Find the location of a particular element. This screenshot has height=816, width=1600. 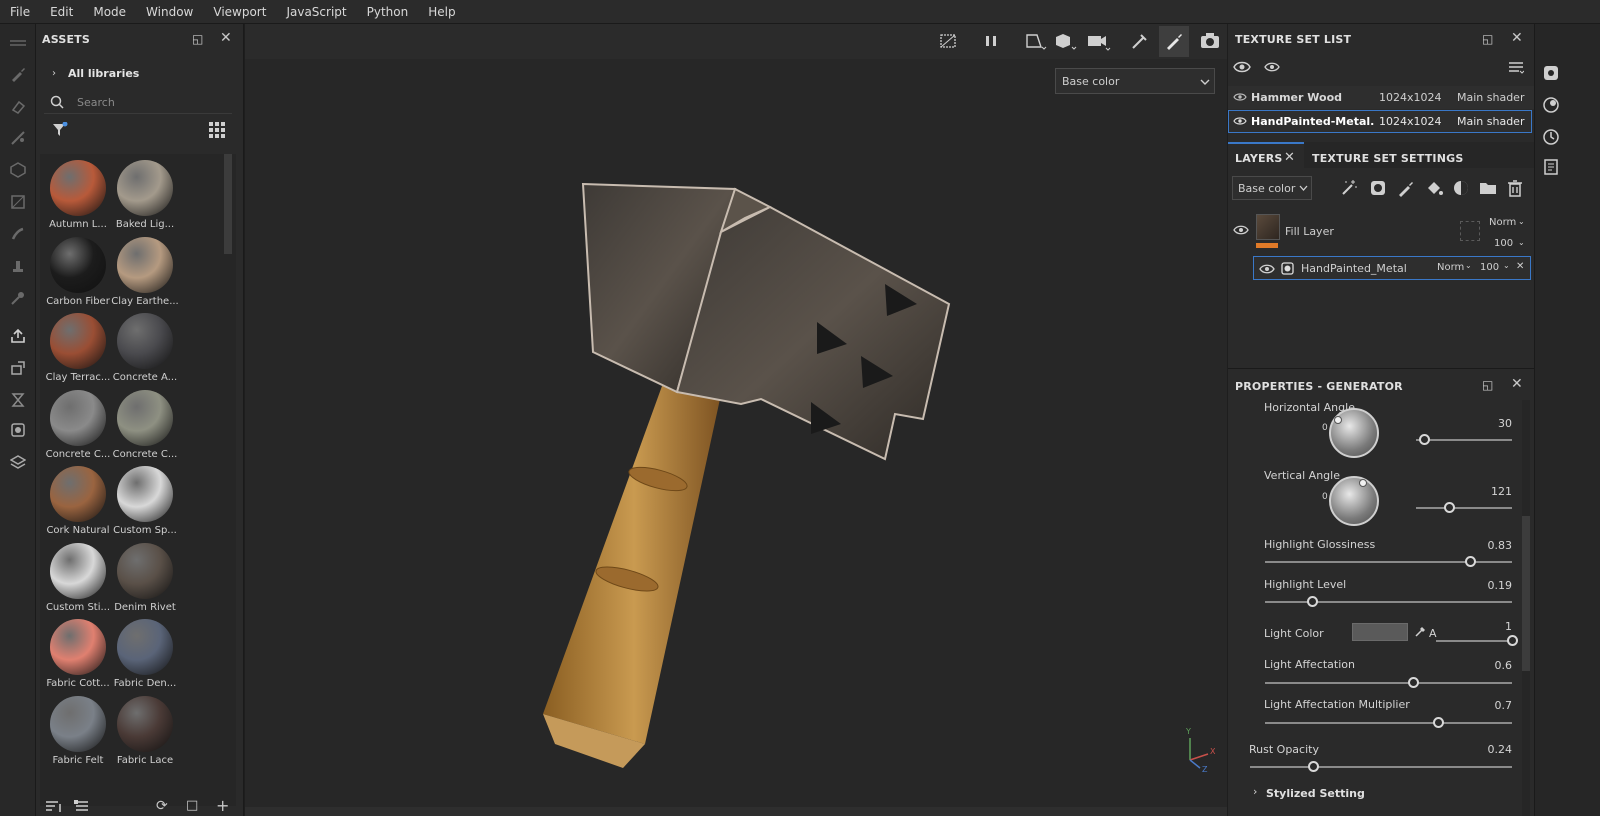

pause-icon is located at coordinates (991, 41).